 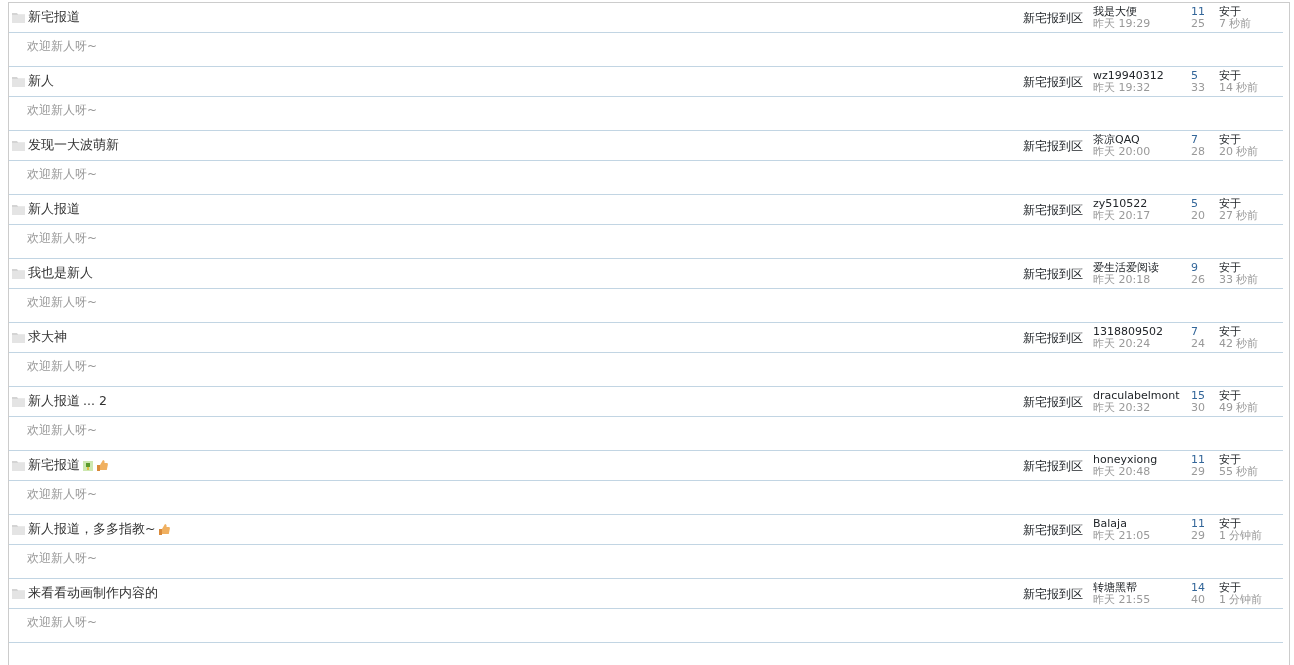 What do you see at coordinates (1198, 23) in the screenshot?
I see `view-count: 25` at bounding box center [1198, 23].